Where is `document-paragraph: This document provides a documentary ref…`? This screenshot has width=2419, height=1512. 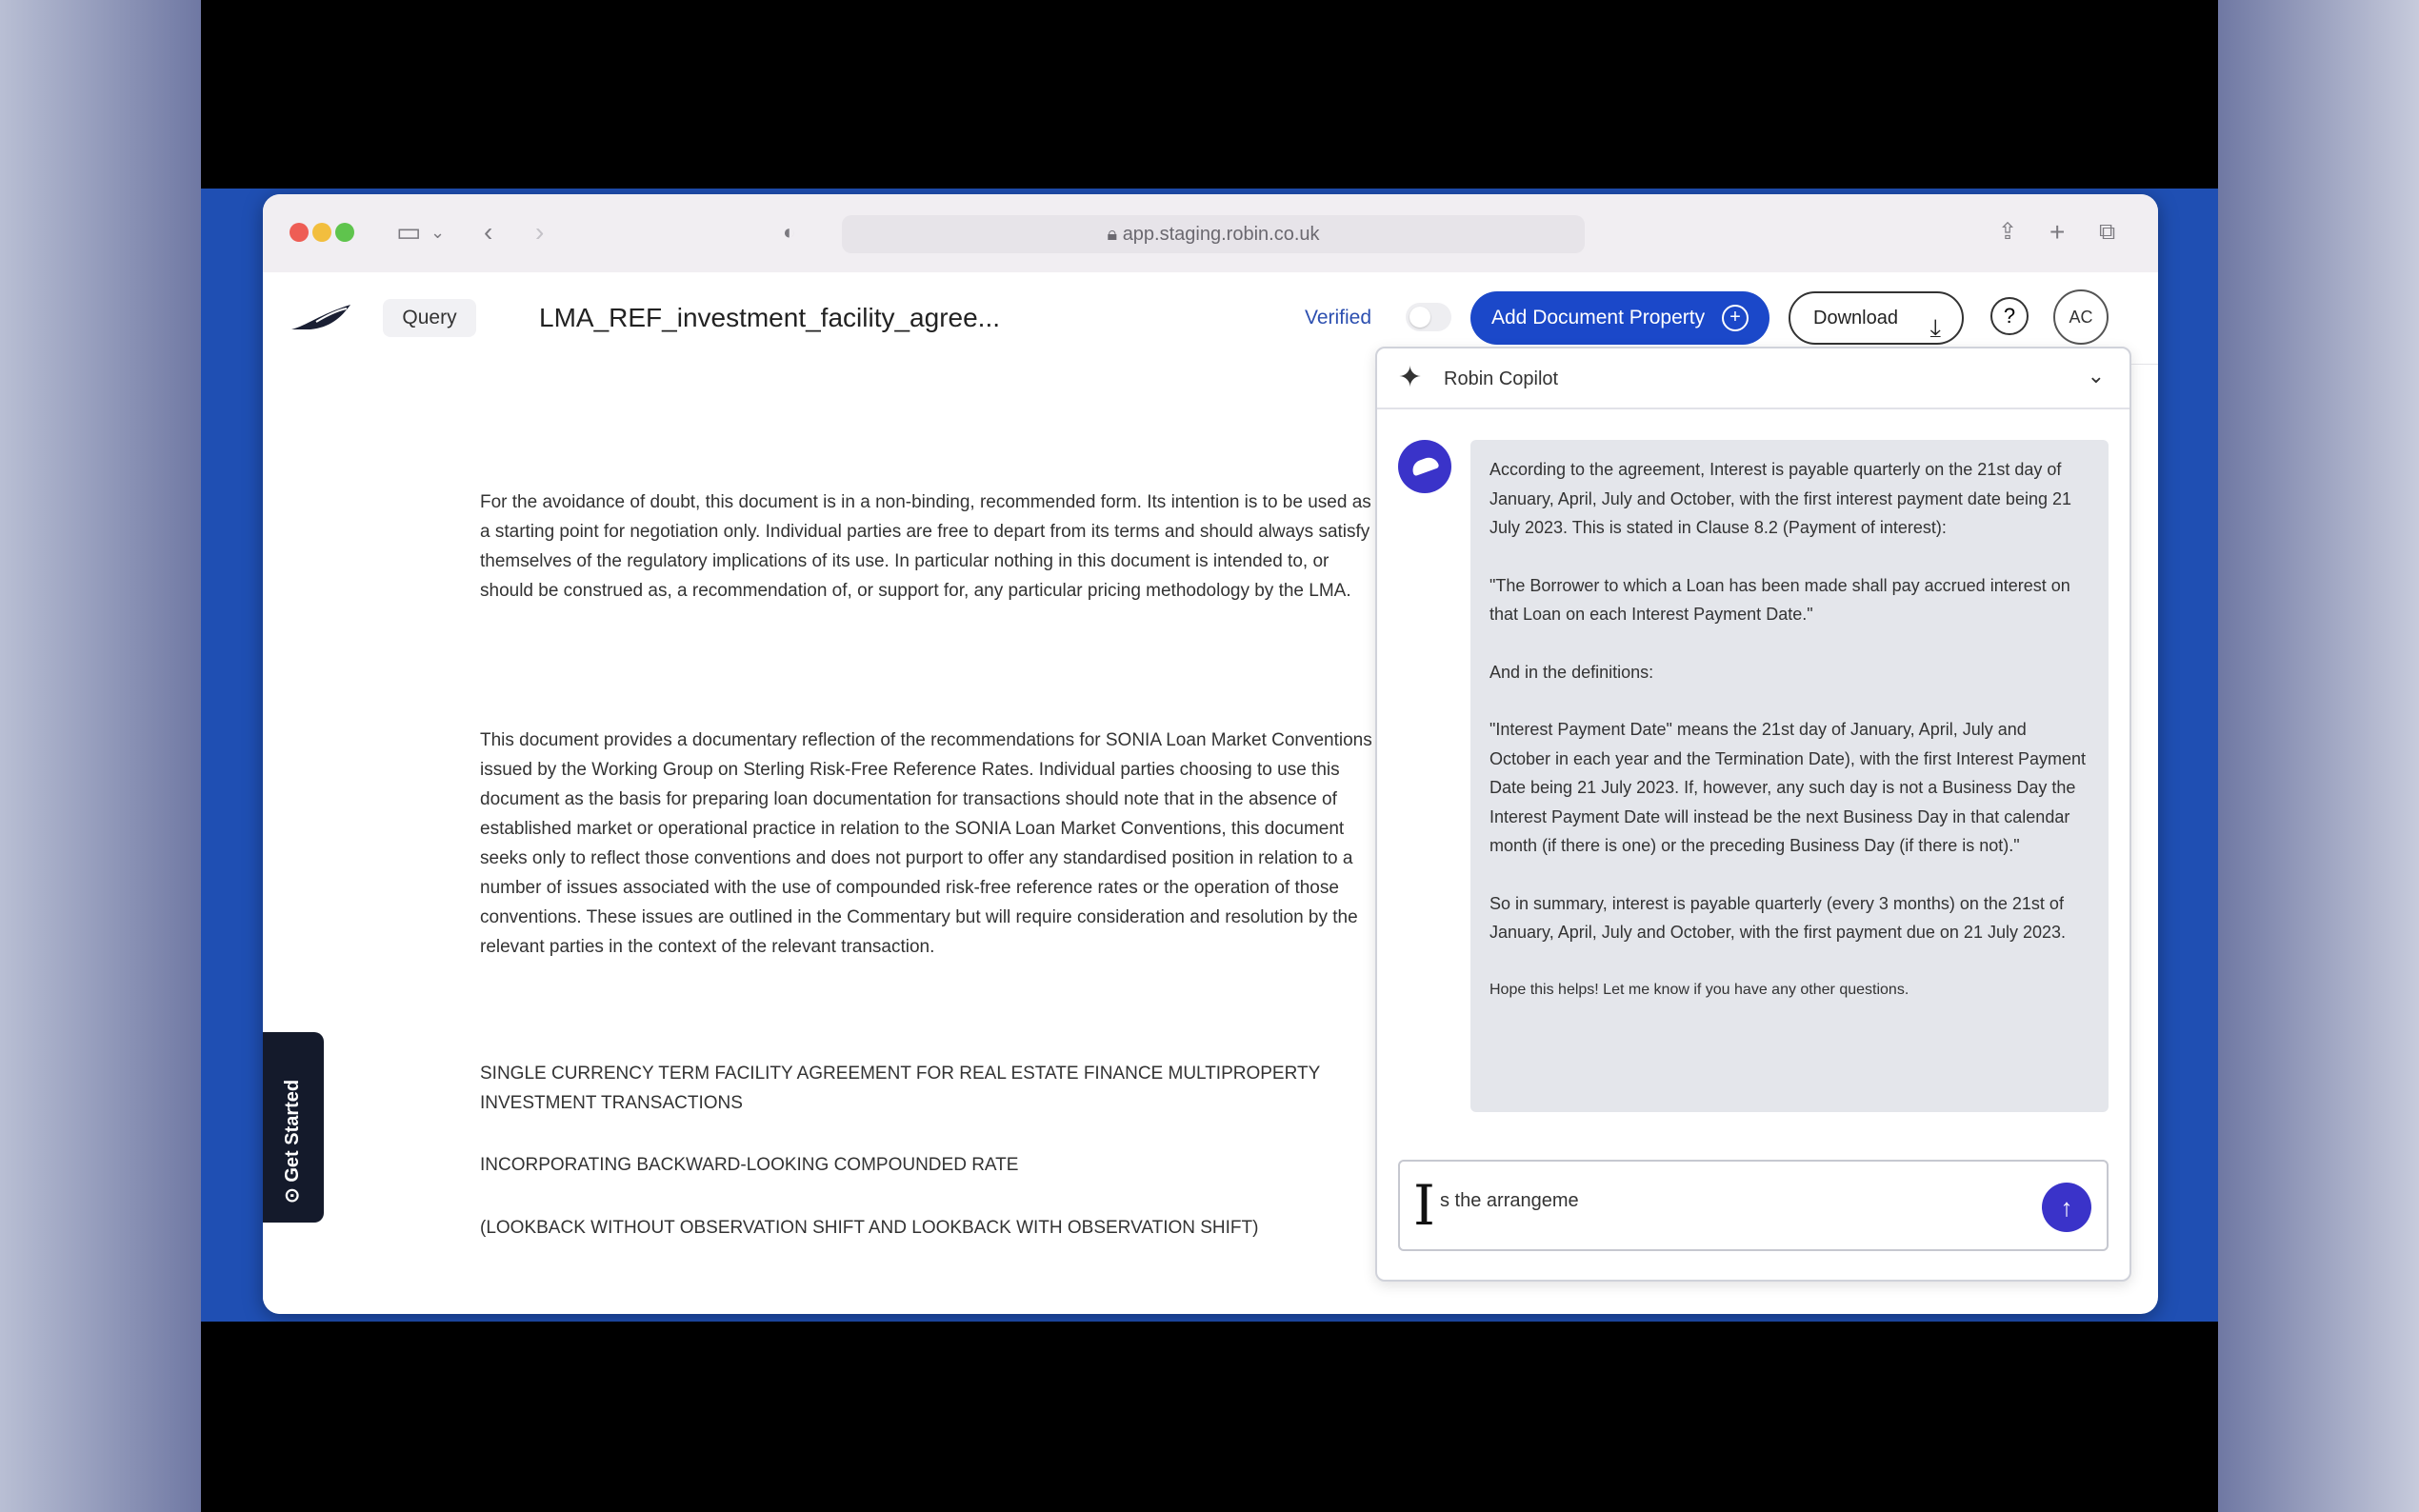 document-paragraph: This document provides a documentary ref… is located at coordinates (926, 843).